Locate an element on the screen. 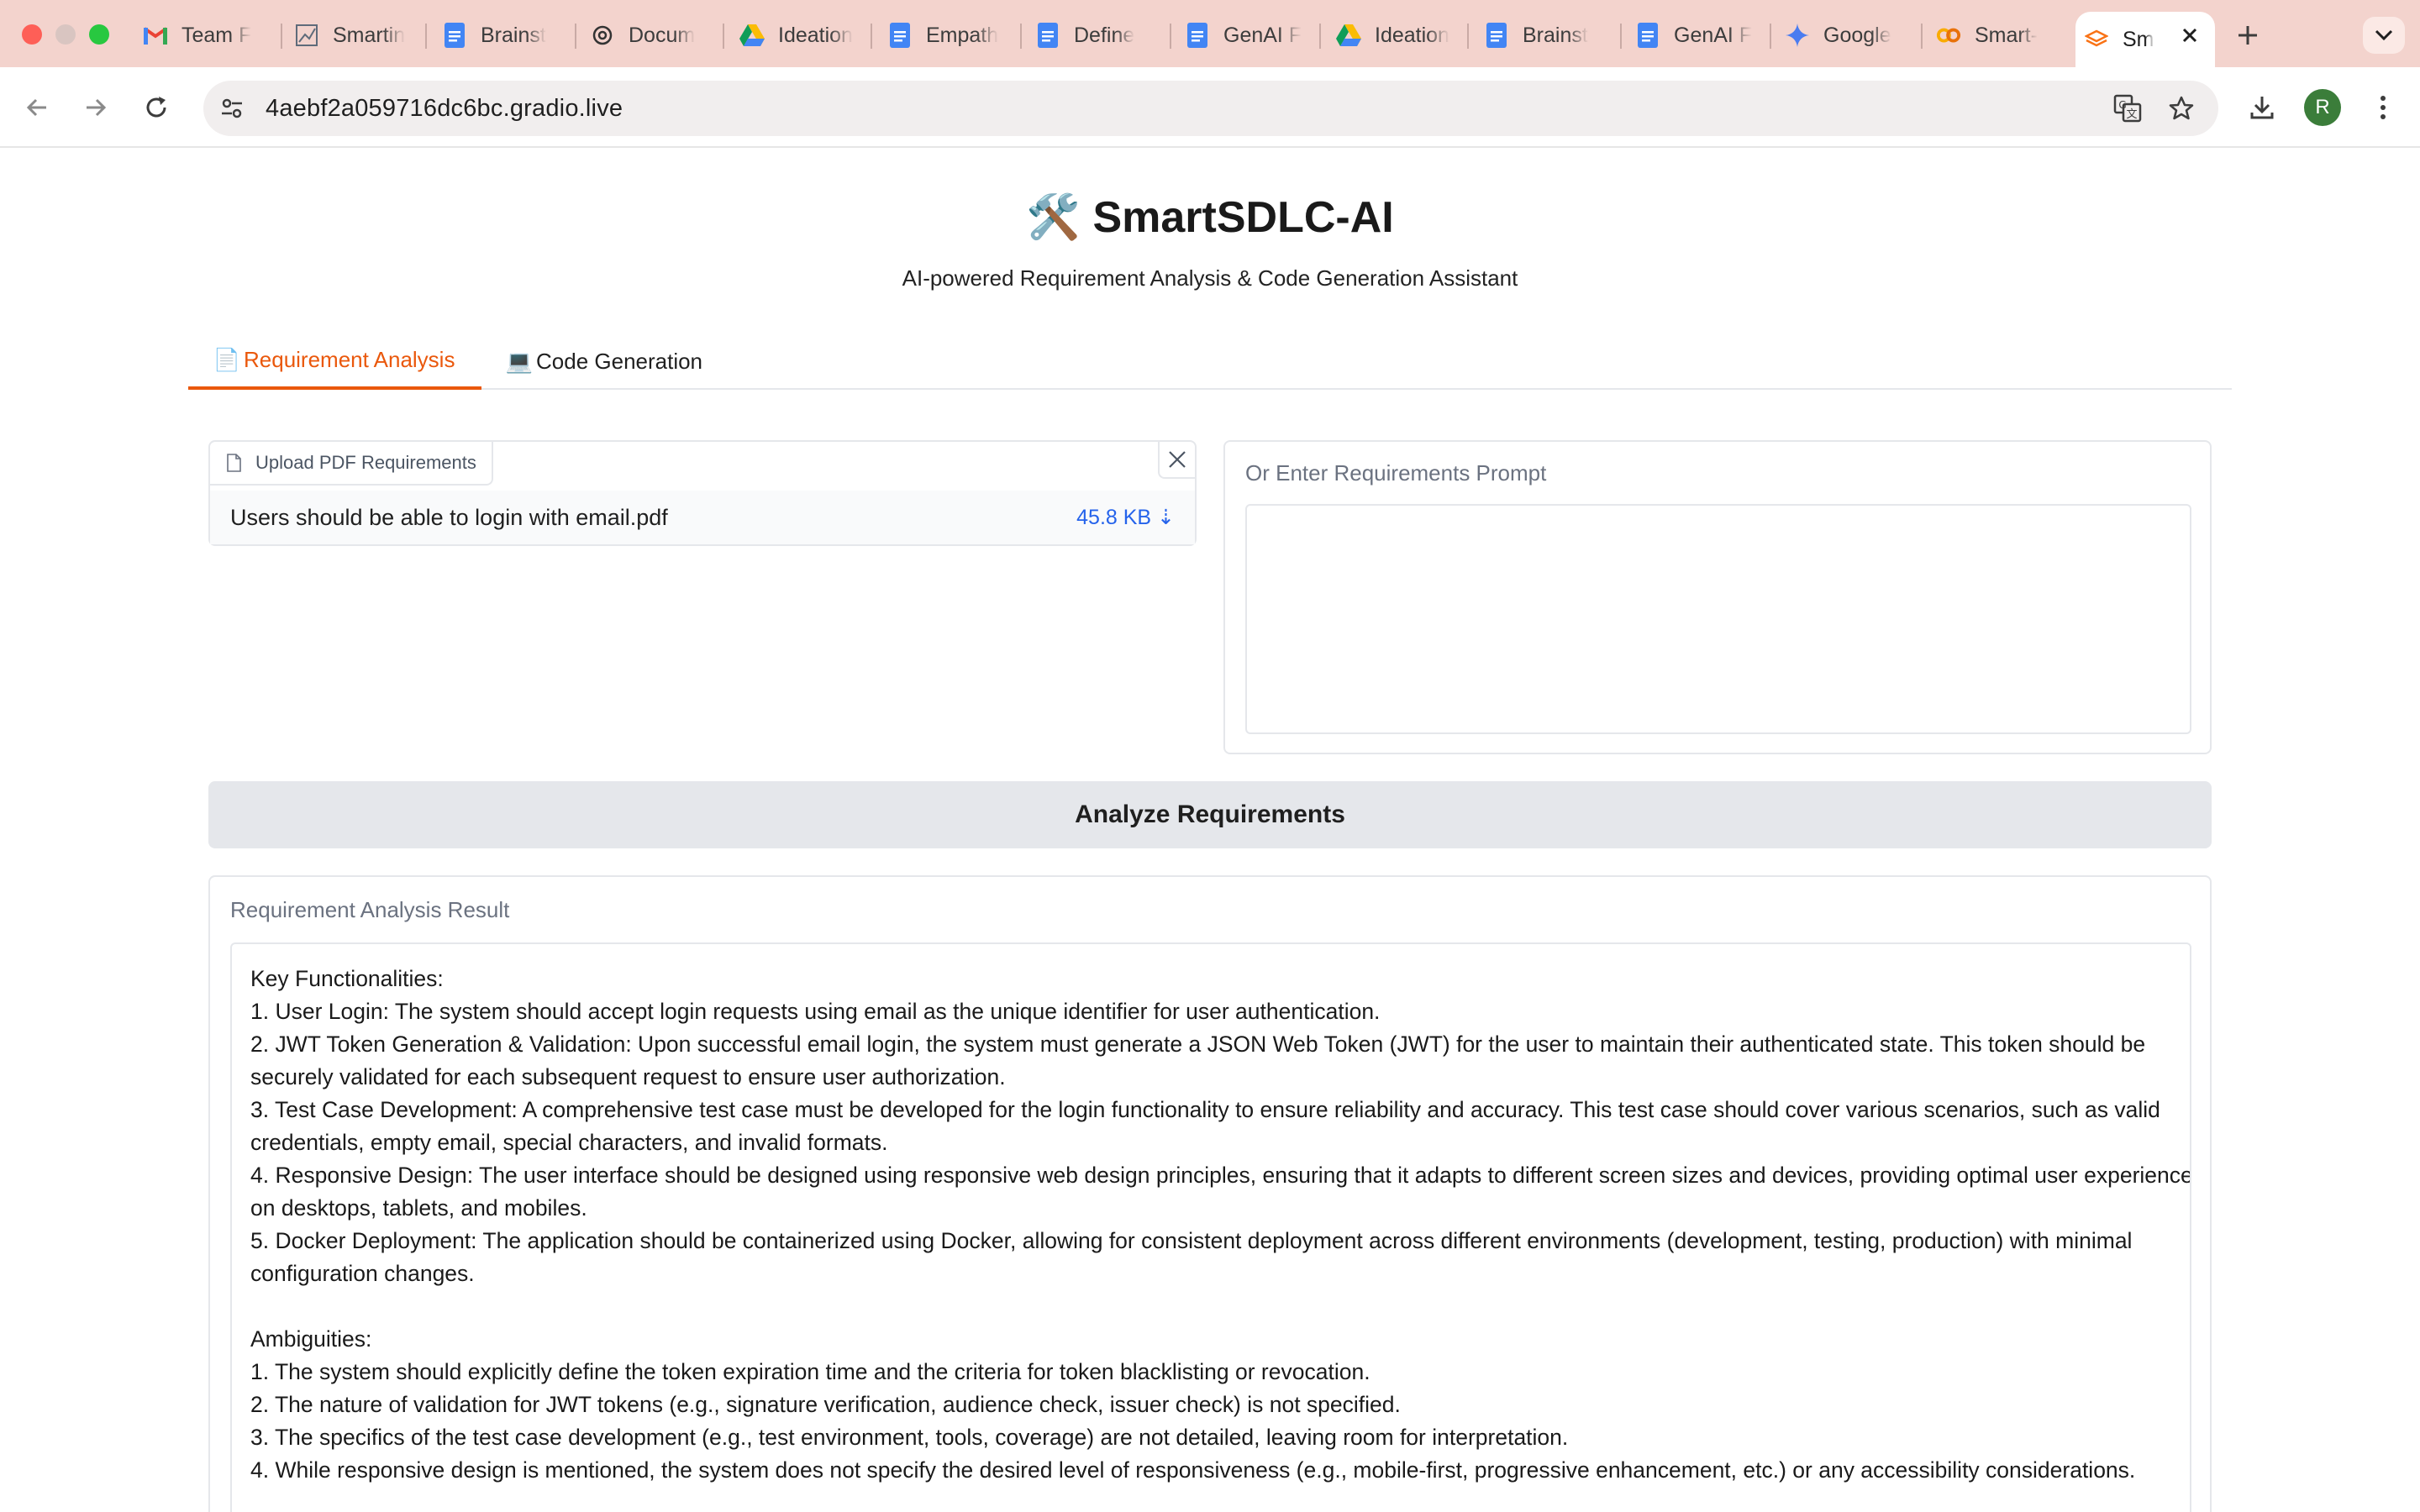 The image size is (2420, 1512). browser-tab: Google is located at coordinates (1847, 35).